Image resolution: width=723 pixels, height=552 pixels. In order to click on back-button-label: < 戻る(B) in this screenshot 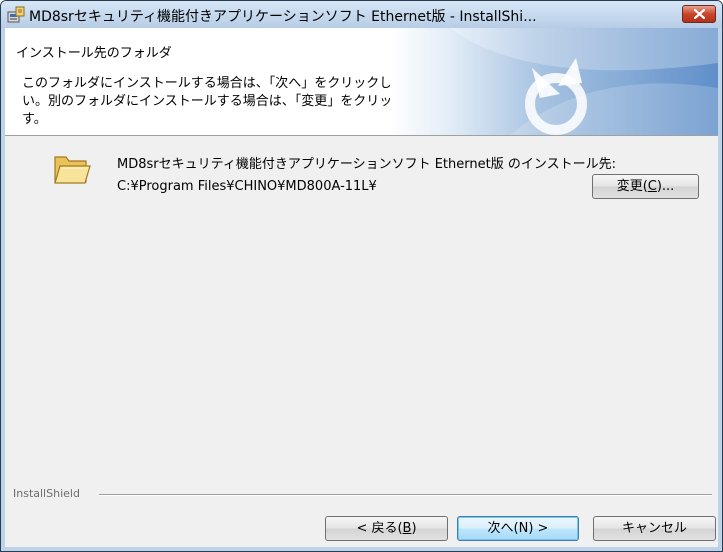, I will do `click(386, 528)`.